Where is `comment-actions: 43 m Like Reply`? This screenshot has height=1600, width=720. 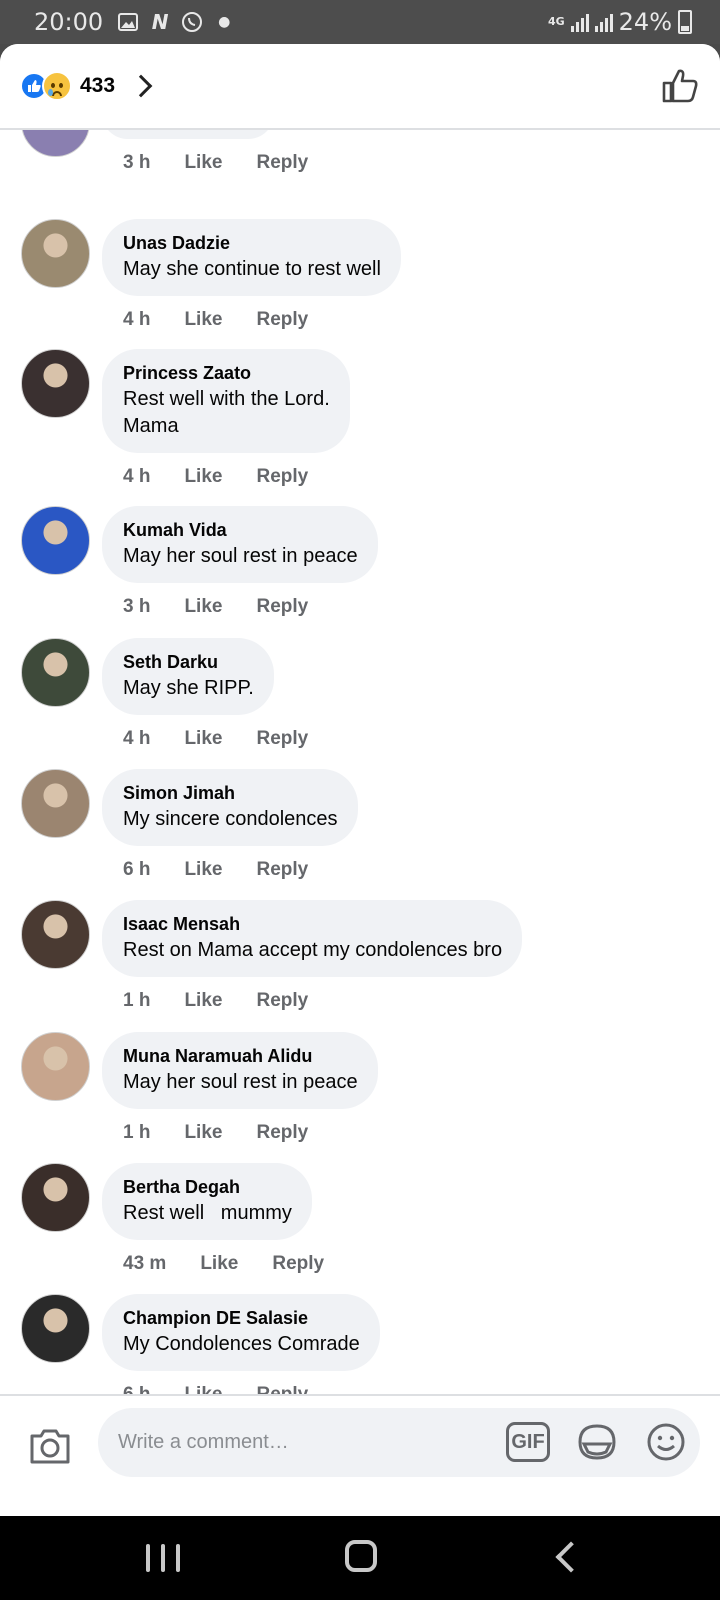 comment-actions: 43 m Like Reply is located at coordinates (240, 1264).